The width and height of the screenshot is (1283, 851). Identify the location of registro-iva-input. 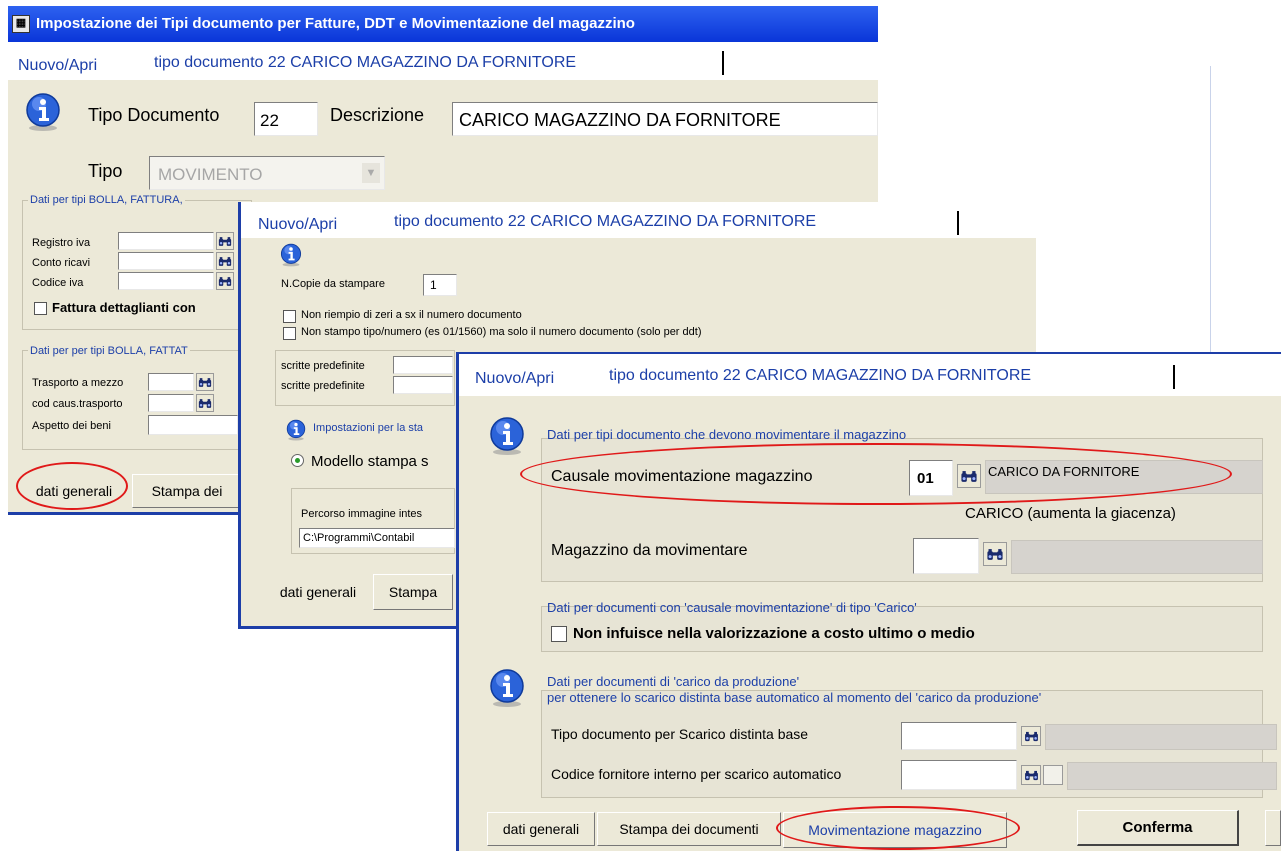
(166, 241).